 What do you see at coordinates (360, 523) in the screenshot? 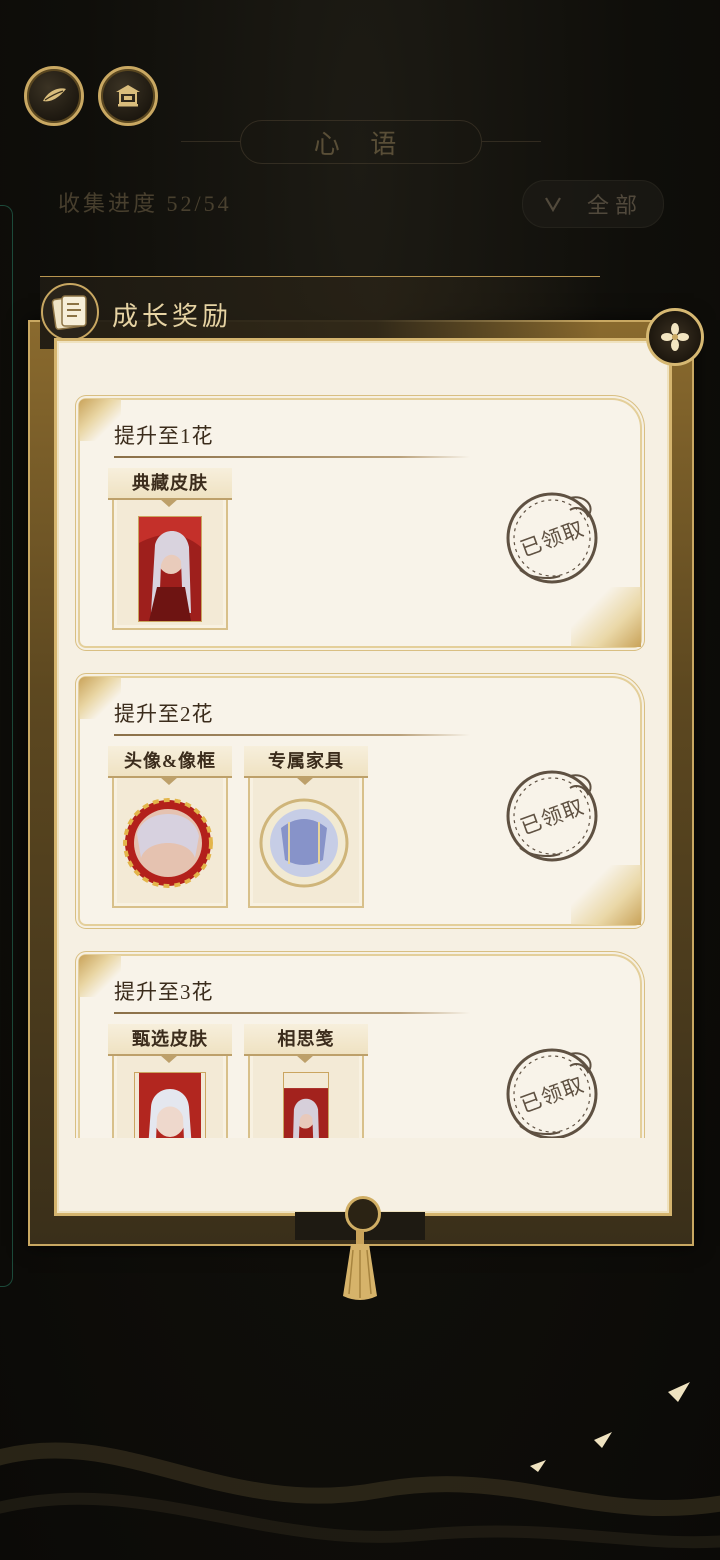
I see `reward-card-1: 提升至1花 典藏皮肤 已领取` at bounding box center [360, 523].